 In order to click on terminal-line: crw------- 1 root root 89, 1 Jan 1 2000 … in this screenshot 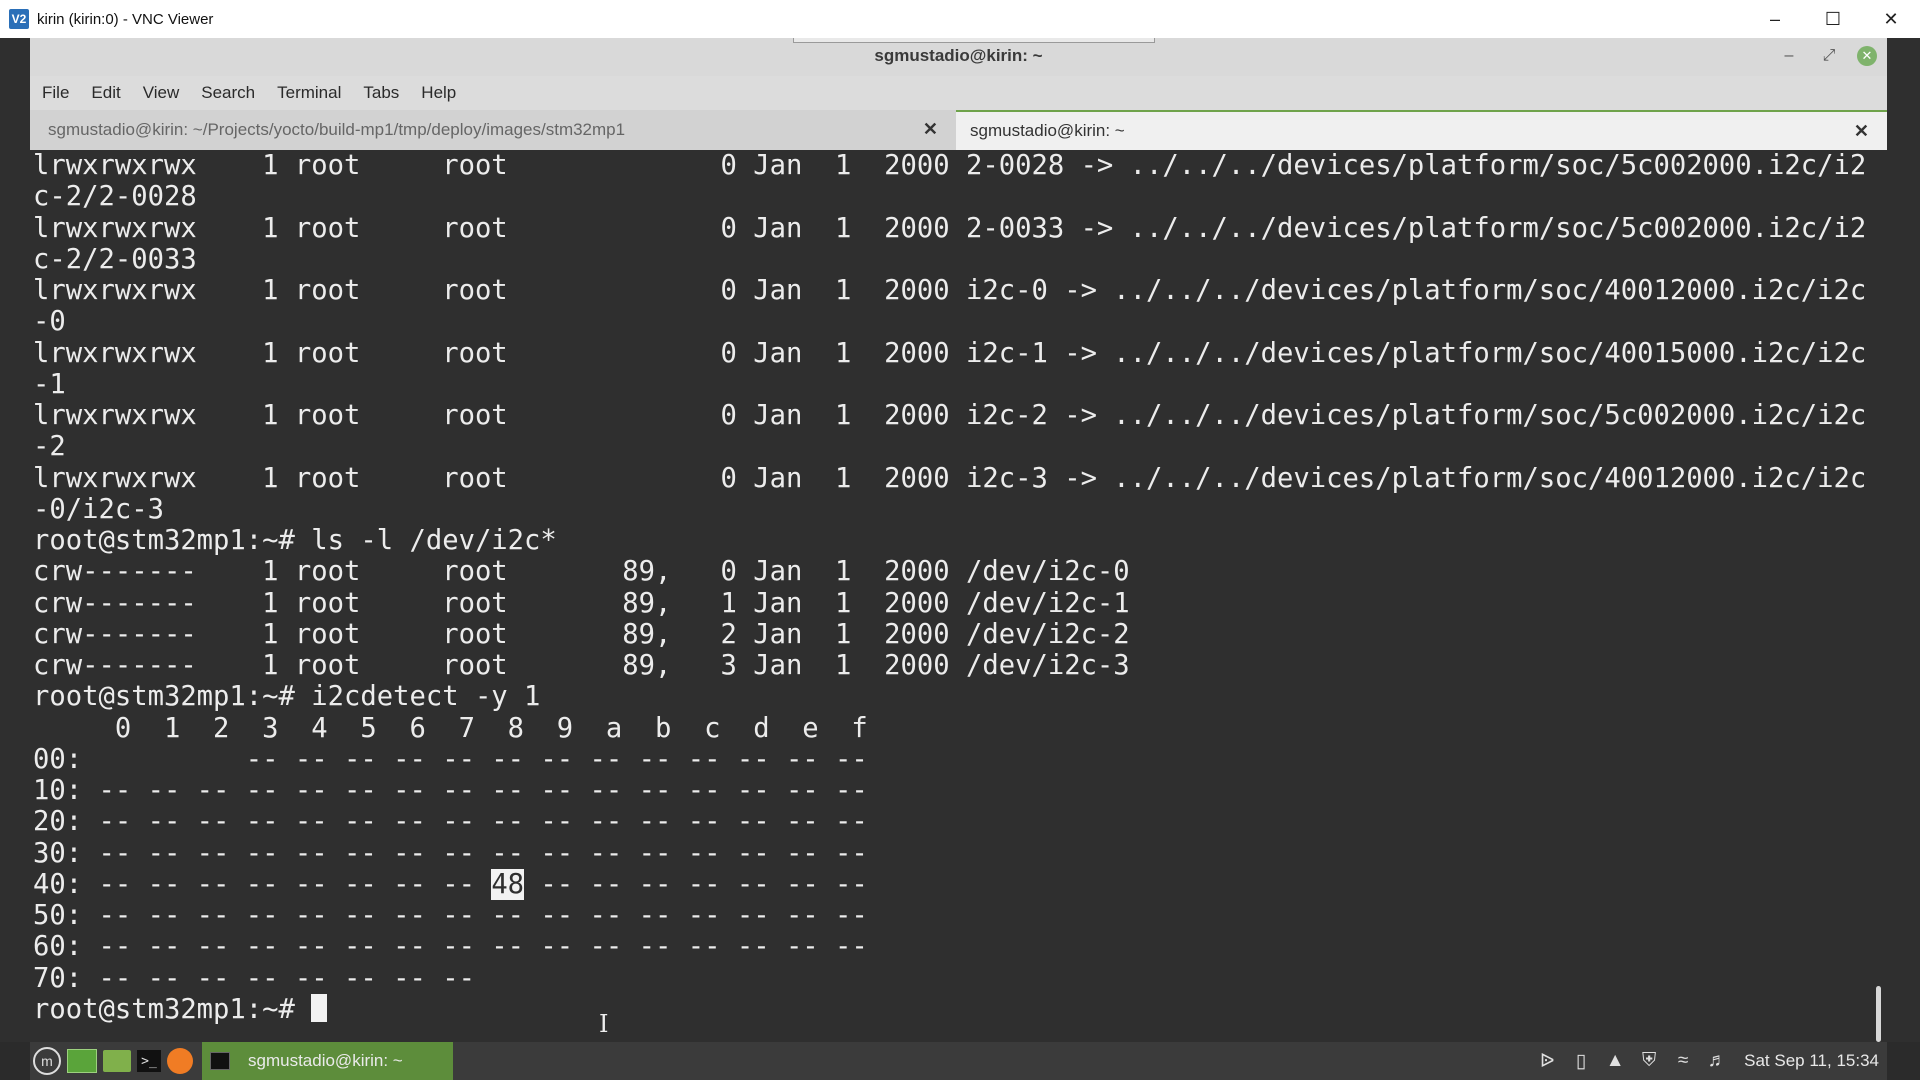, I will do `click(581, 603)`.